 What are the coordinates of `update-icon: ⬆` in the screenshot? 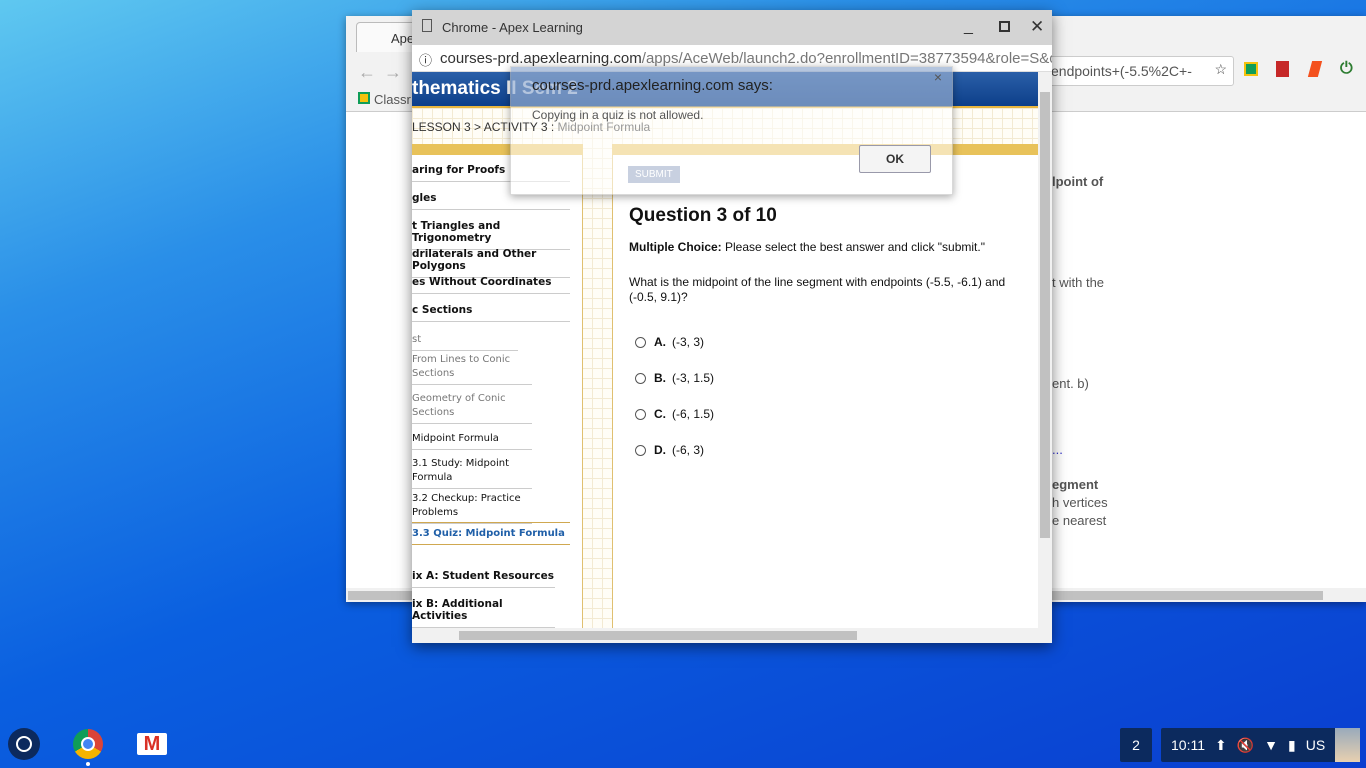 It's located at (1221, 744).